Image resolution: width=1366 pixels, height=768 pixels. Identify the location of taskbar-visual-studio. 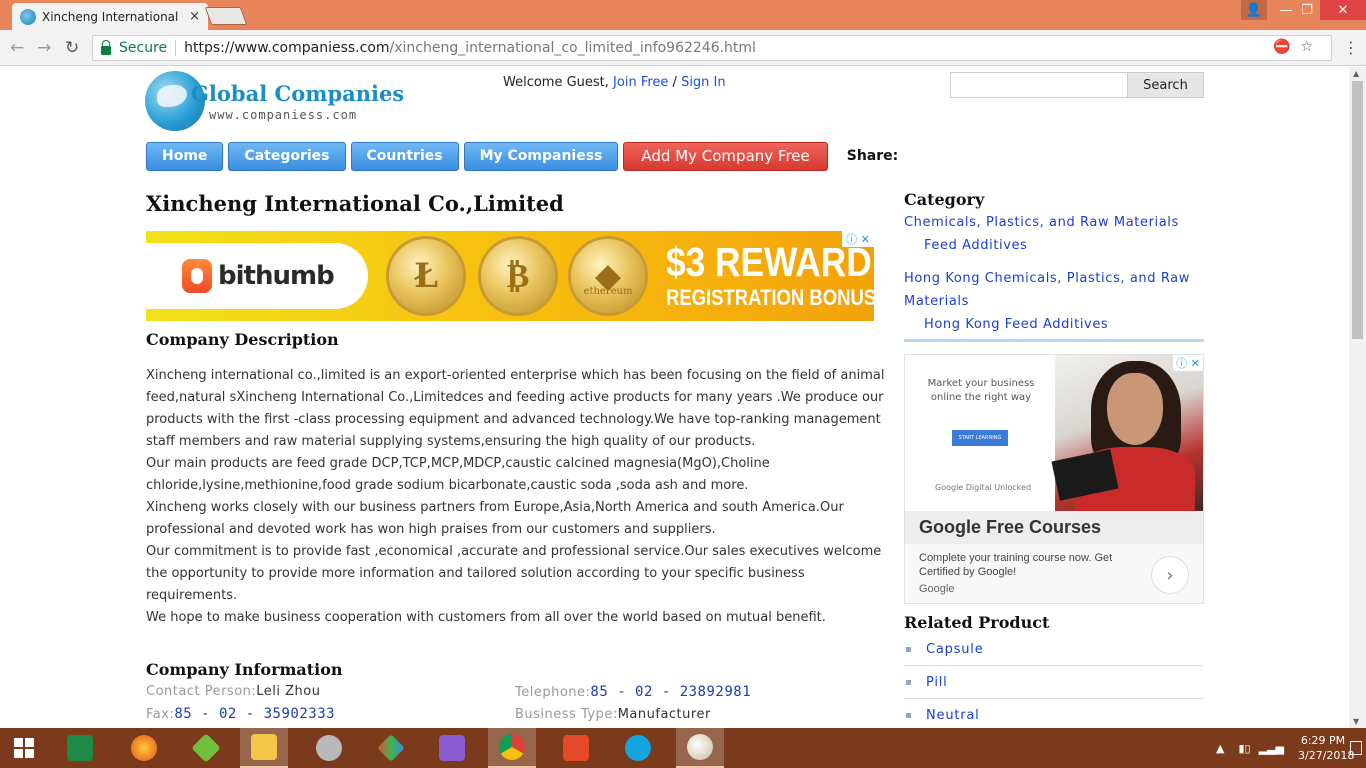
(452, 748).